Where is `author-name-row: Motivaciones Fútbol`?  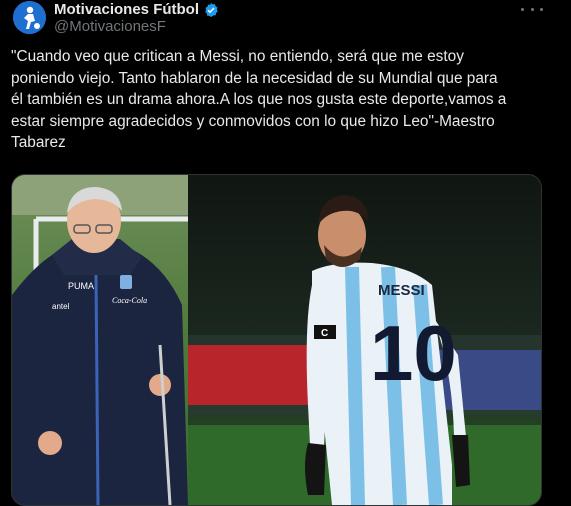 author-name-row: Motivaciones Fútbol is located at coordinates (136, 9).